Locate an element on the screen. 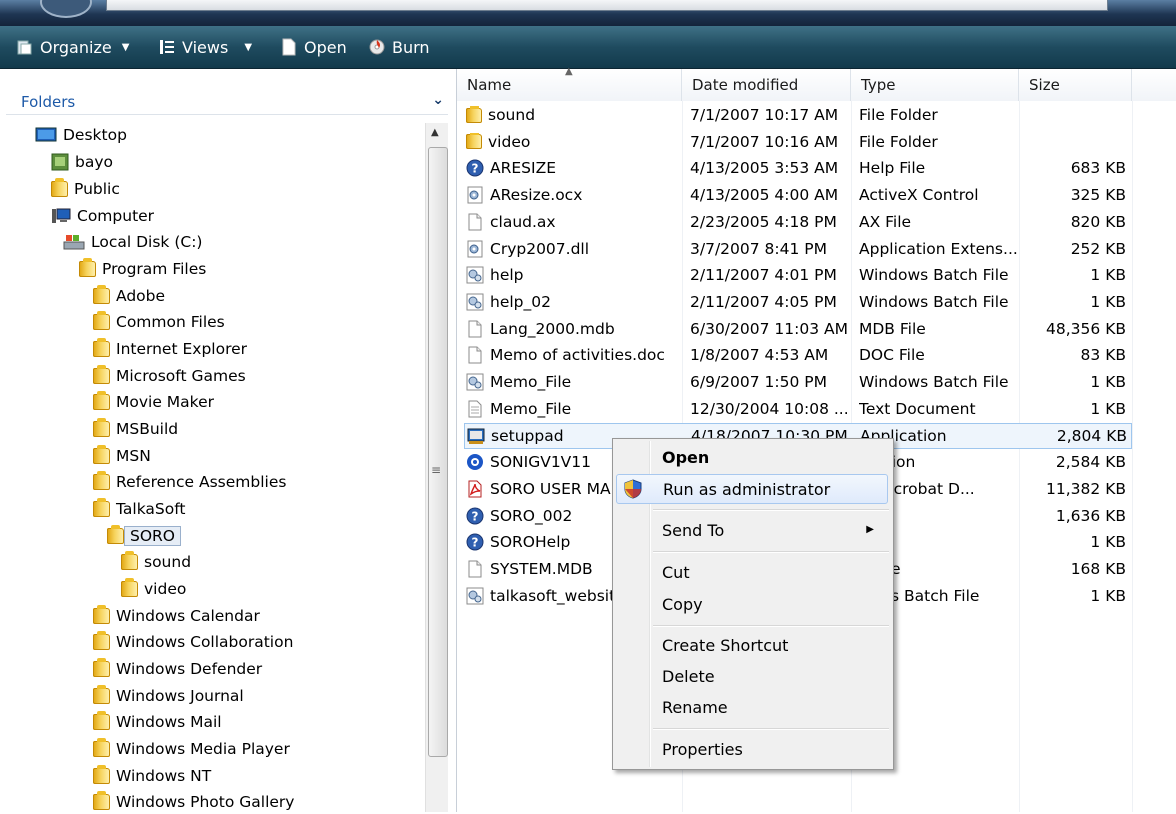  nav-scrollbar: ▲ ≡ is located at coordinates (436, 467).